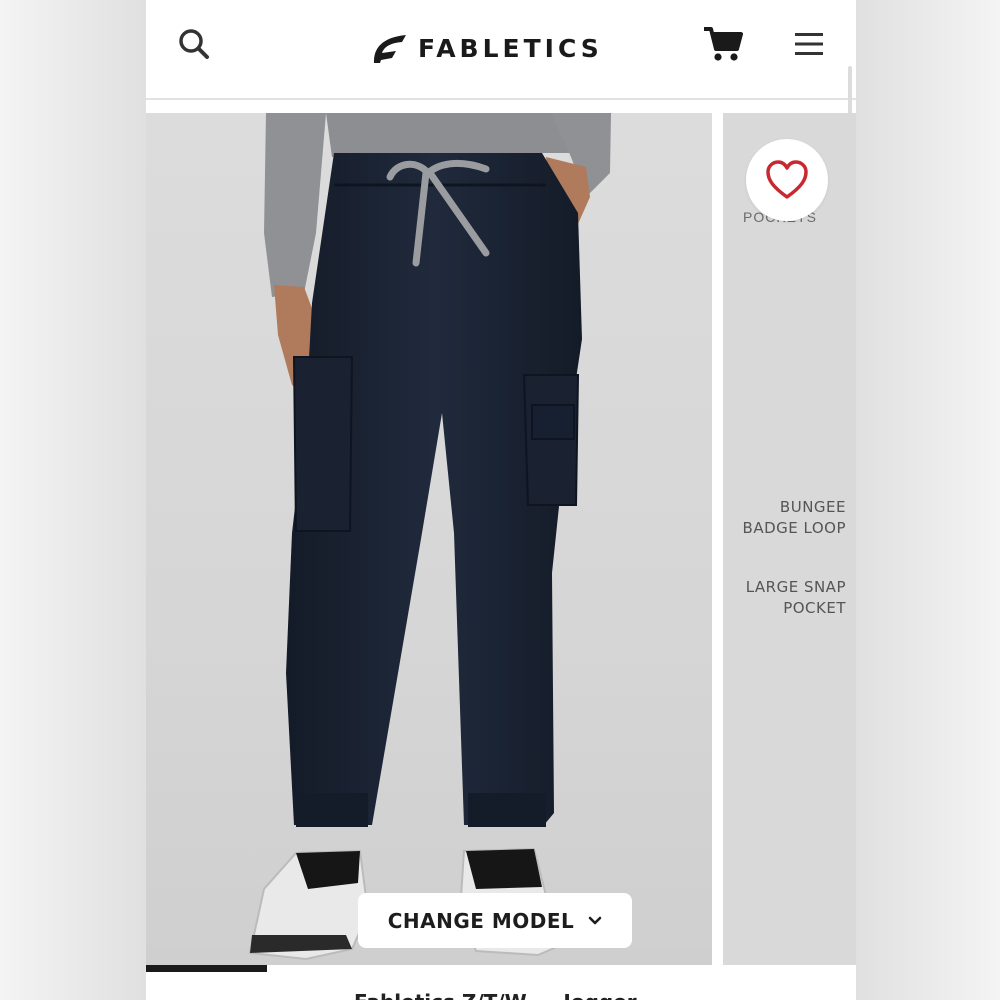  I want to click on gallery-progress-fill, so click(206, 968).